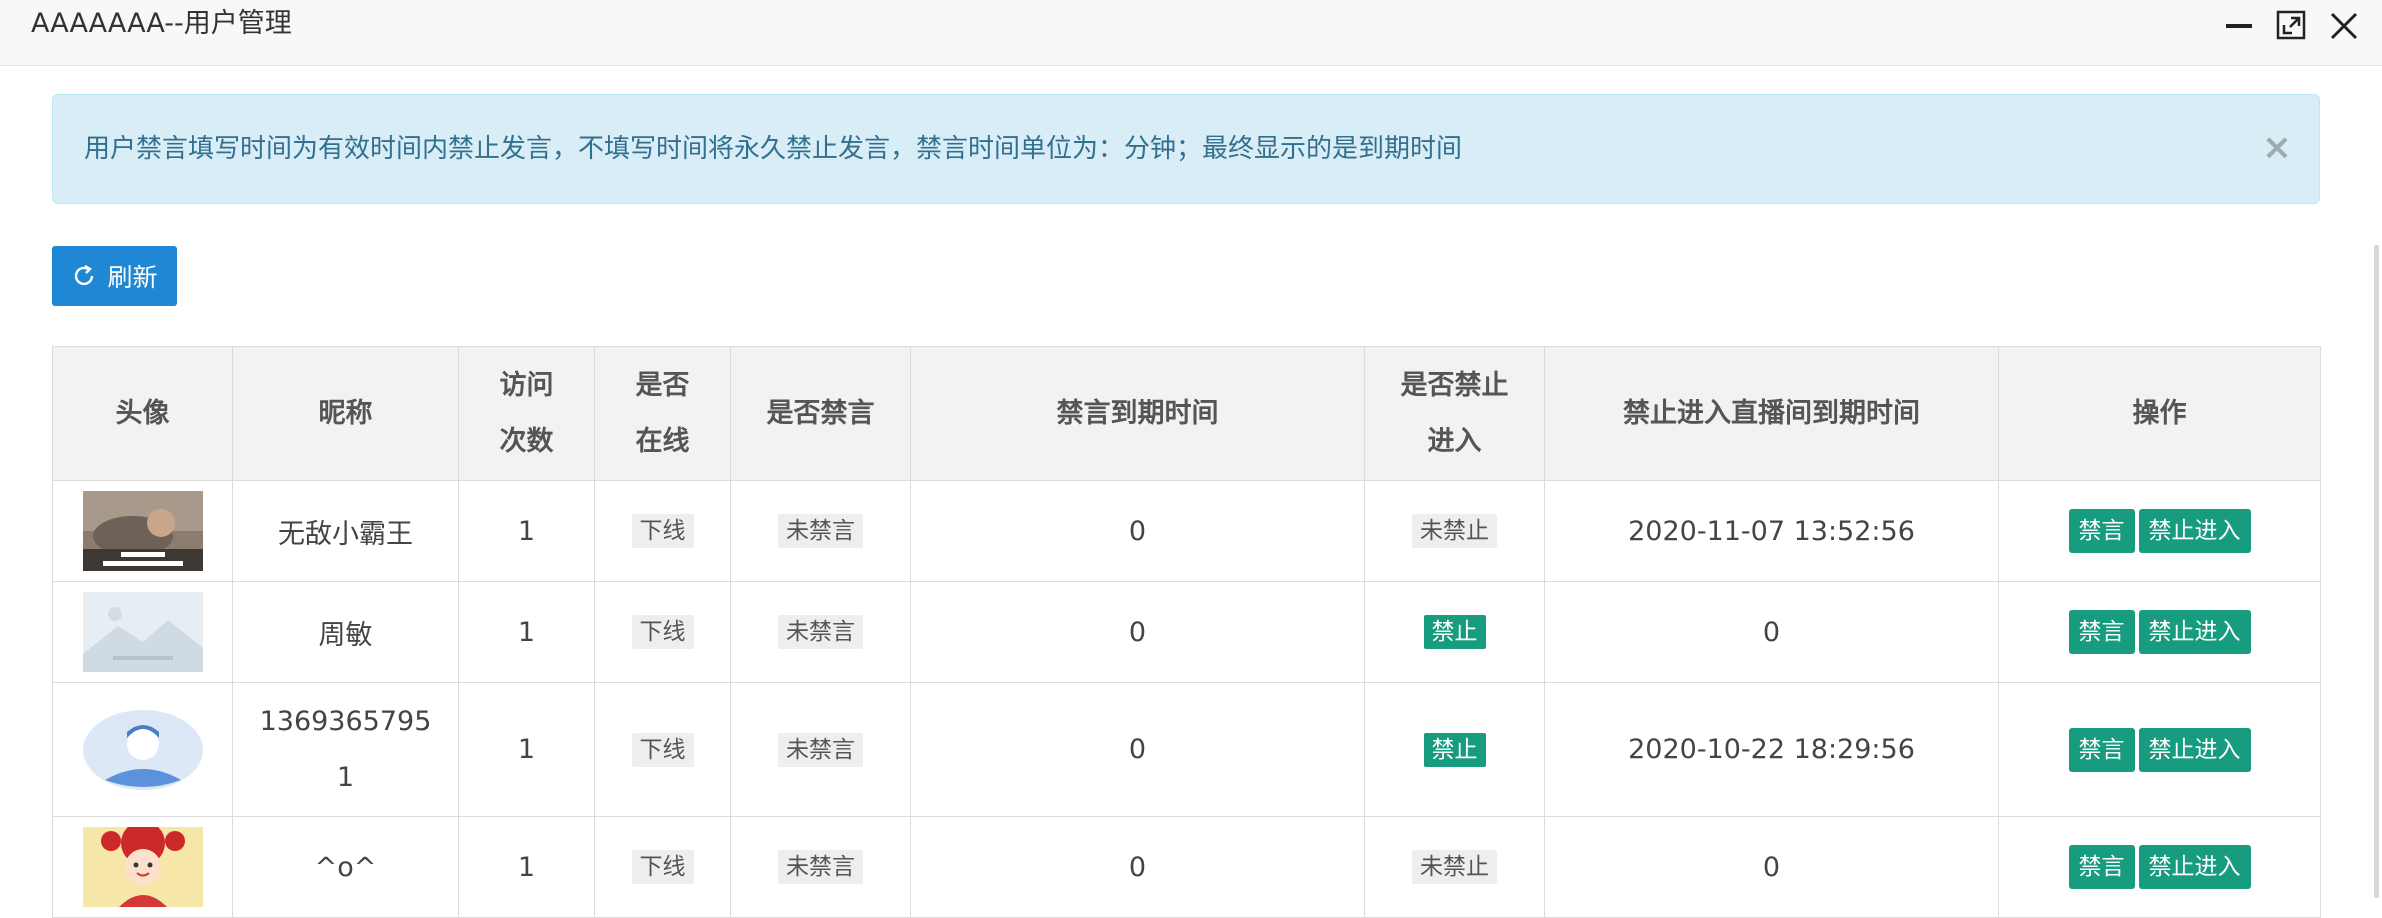 The height and width of the screenshot is (918, 2382). Describe the element at coordinates (2344, 26) in the screenshot. I see `close-icon` at that location.